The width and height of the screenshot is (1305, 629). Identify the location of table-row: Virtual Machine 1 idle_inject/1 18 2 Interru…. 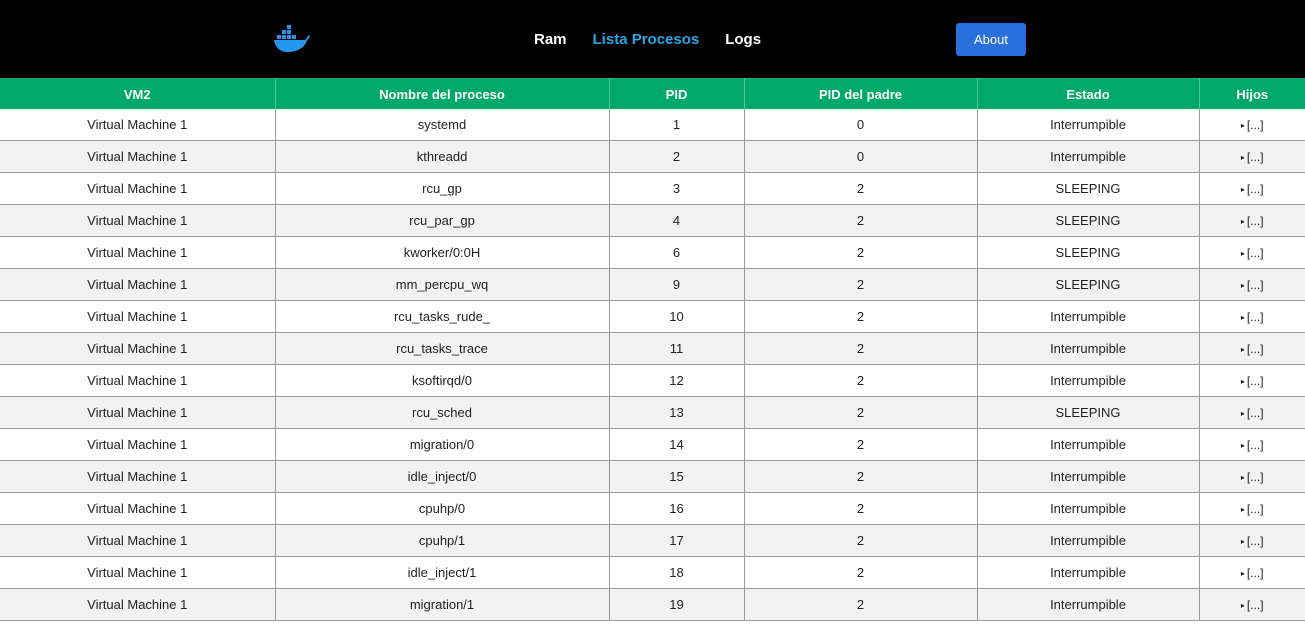
(652, 572).